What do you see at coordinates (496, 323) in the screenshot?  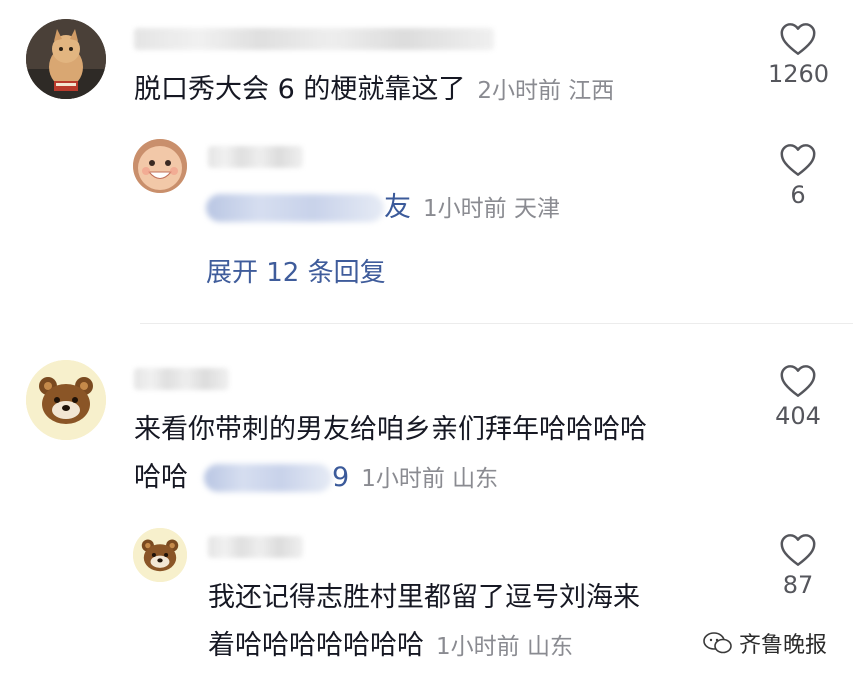 I see `divider` at bounding box center [496, 323].